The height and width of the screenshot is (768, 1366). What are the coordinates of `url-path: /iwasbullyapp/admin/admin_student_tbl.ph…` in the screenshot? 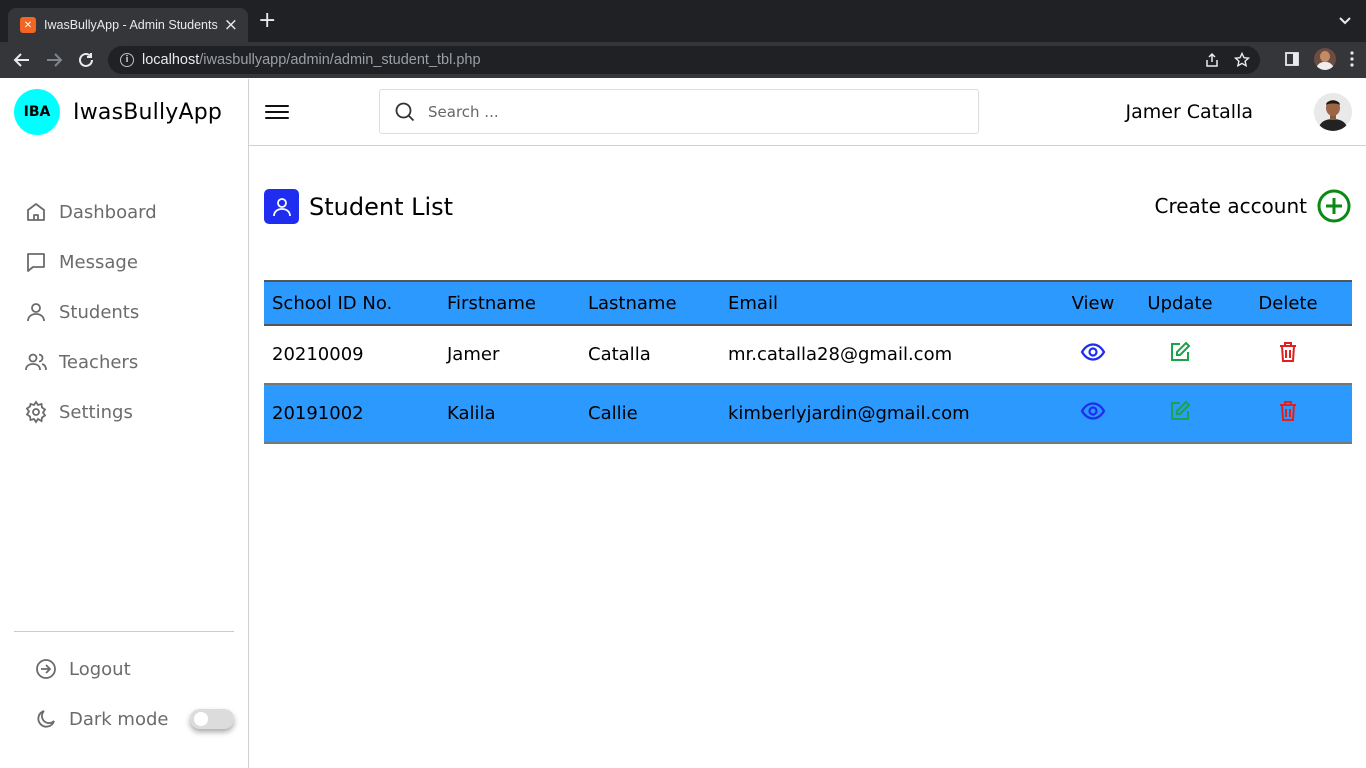 It's located at (340, 60).